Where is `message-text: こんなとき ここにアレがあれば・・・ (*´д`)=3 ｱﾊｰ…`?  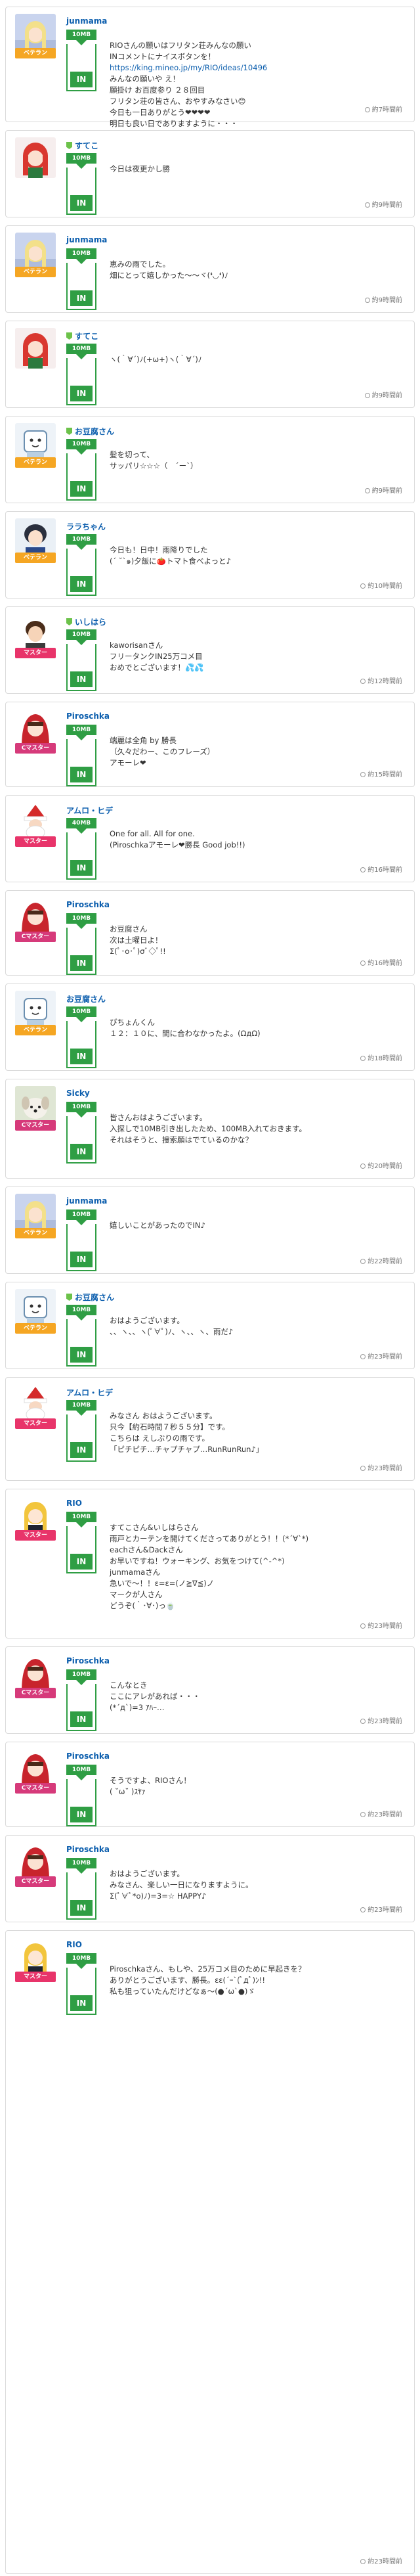
message-text: こんなとき ここにアレがあれば・・・ (*´д`)=3 ｱﾊｰ… is located at coordinates (155, 1696).